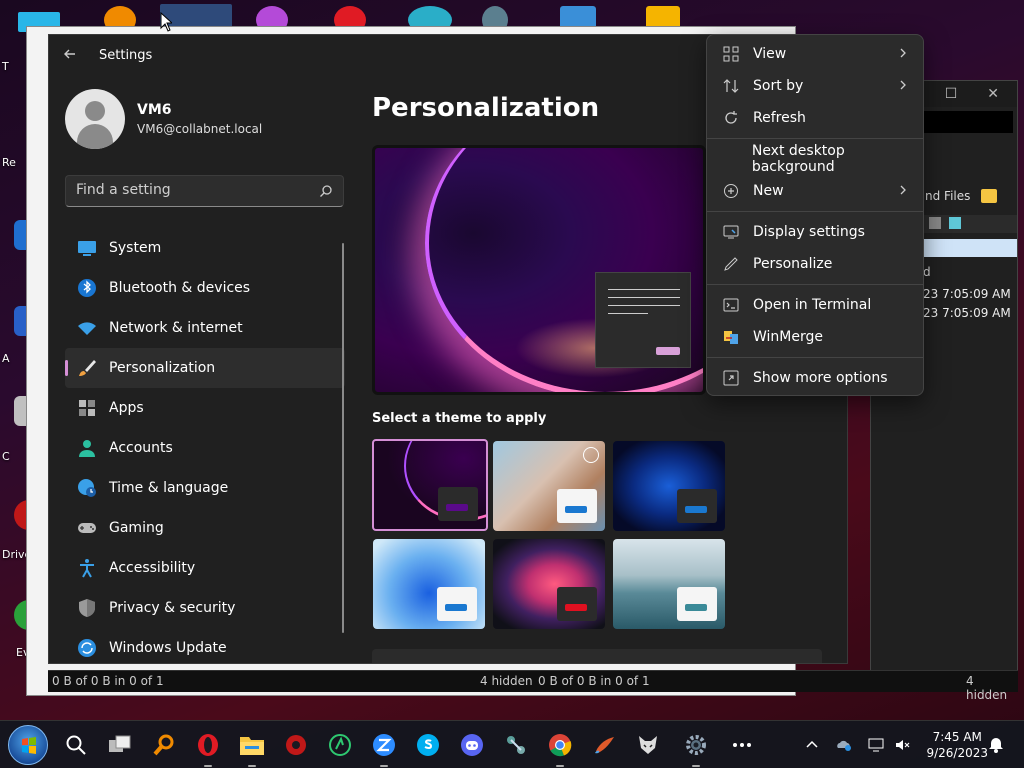  What do you see at coordinates (731, 337) in the screenshot?
I see `winmerge-icon` at bounding box center [731, 337].